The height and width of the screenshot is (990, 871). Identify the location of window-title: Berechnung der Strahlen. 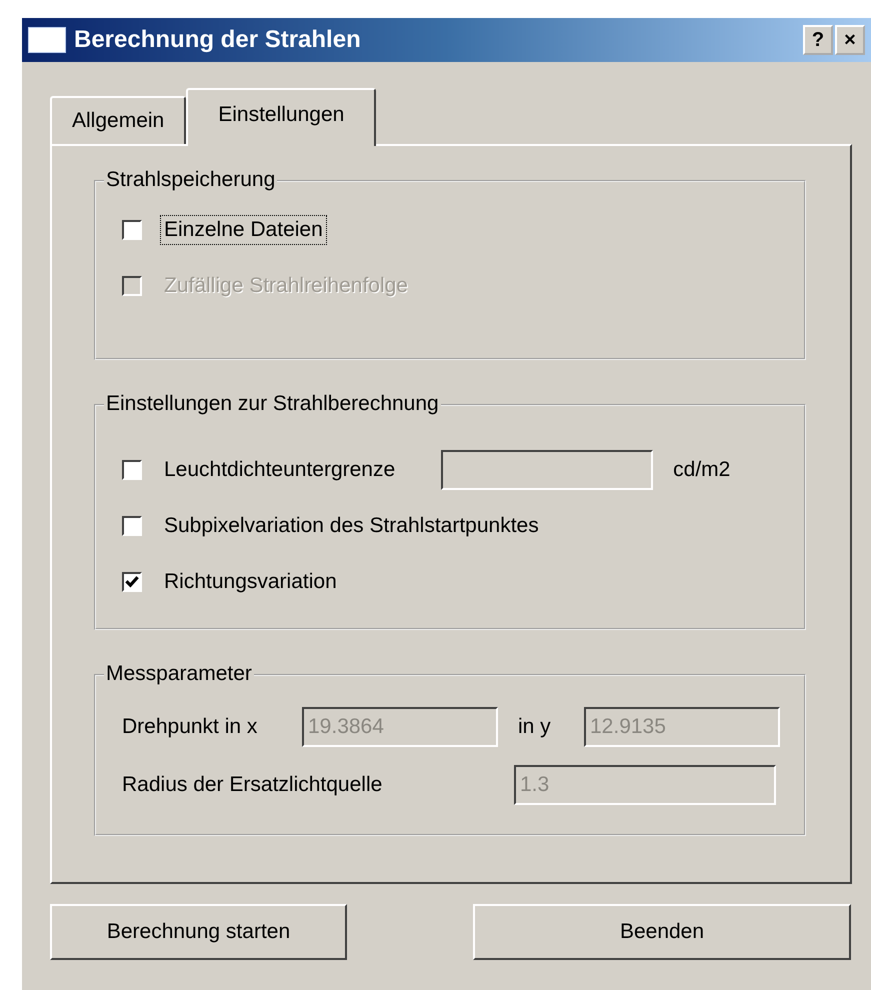
(218, 40).